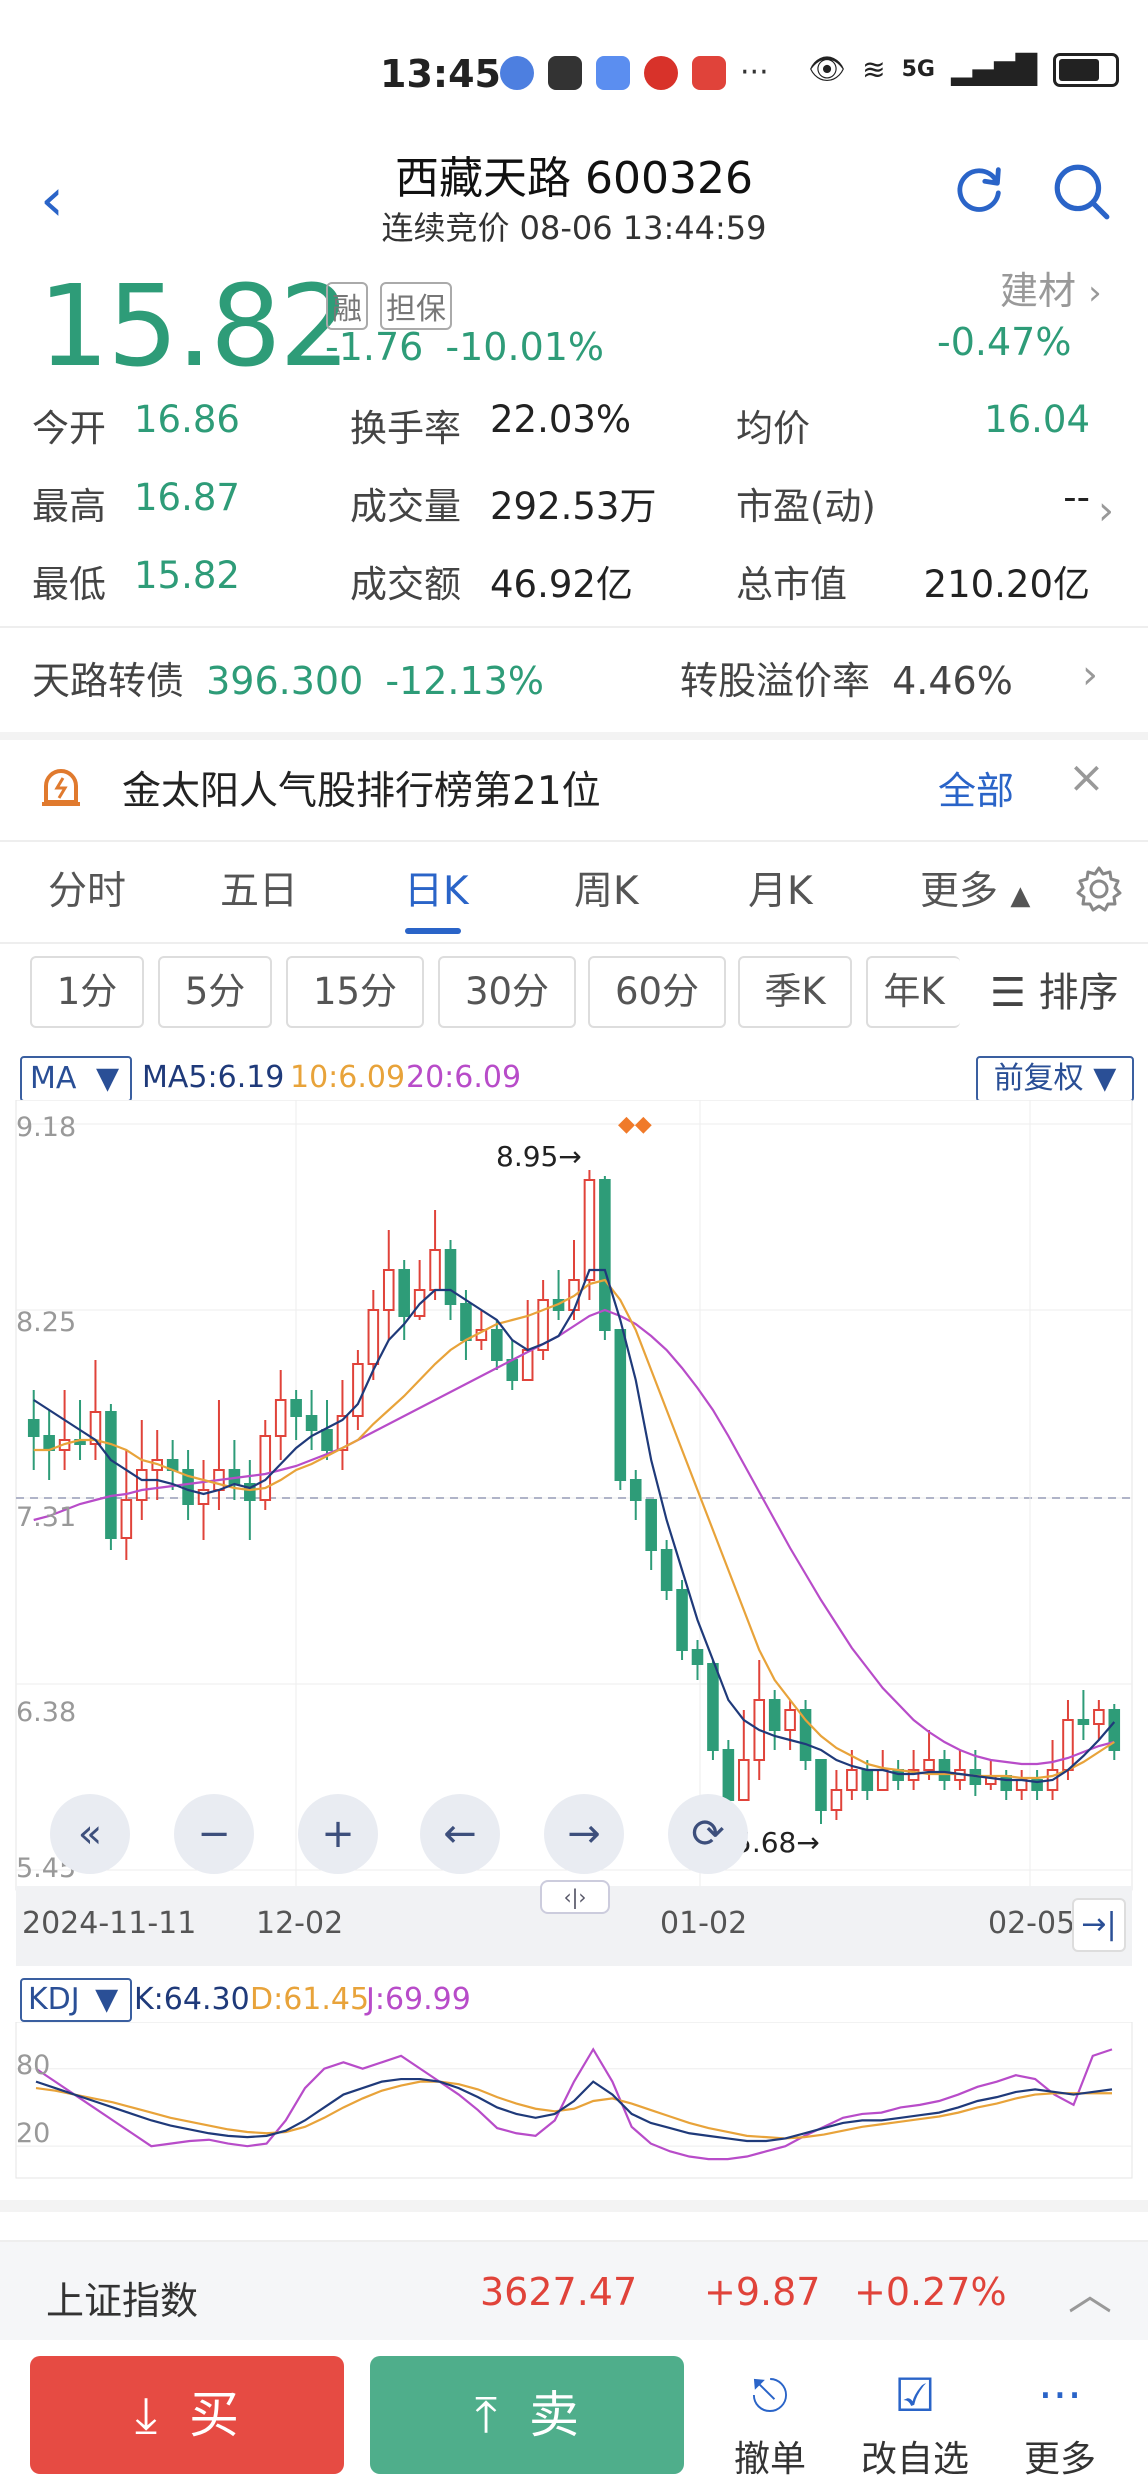  I want to click on cancel-order-button: ⎋ 撤单, so click(770, 2421).